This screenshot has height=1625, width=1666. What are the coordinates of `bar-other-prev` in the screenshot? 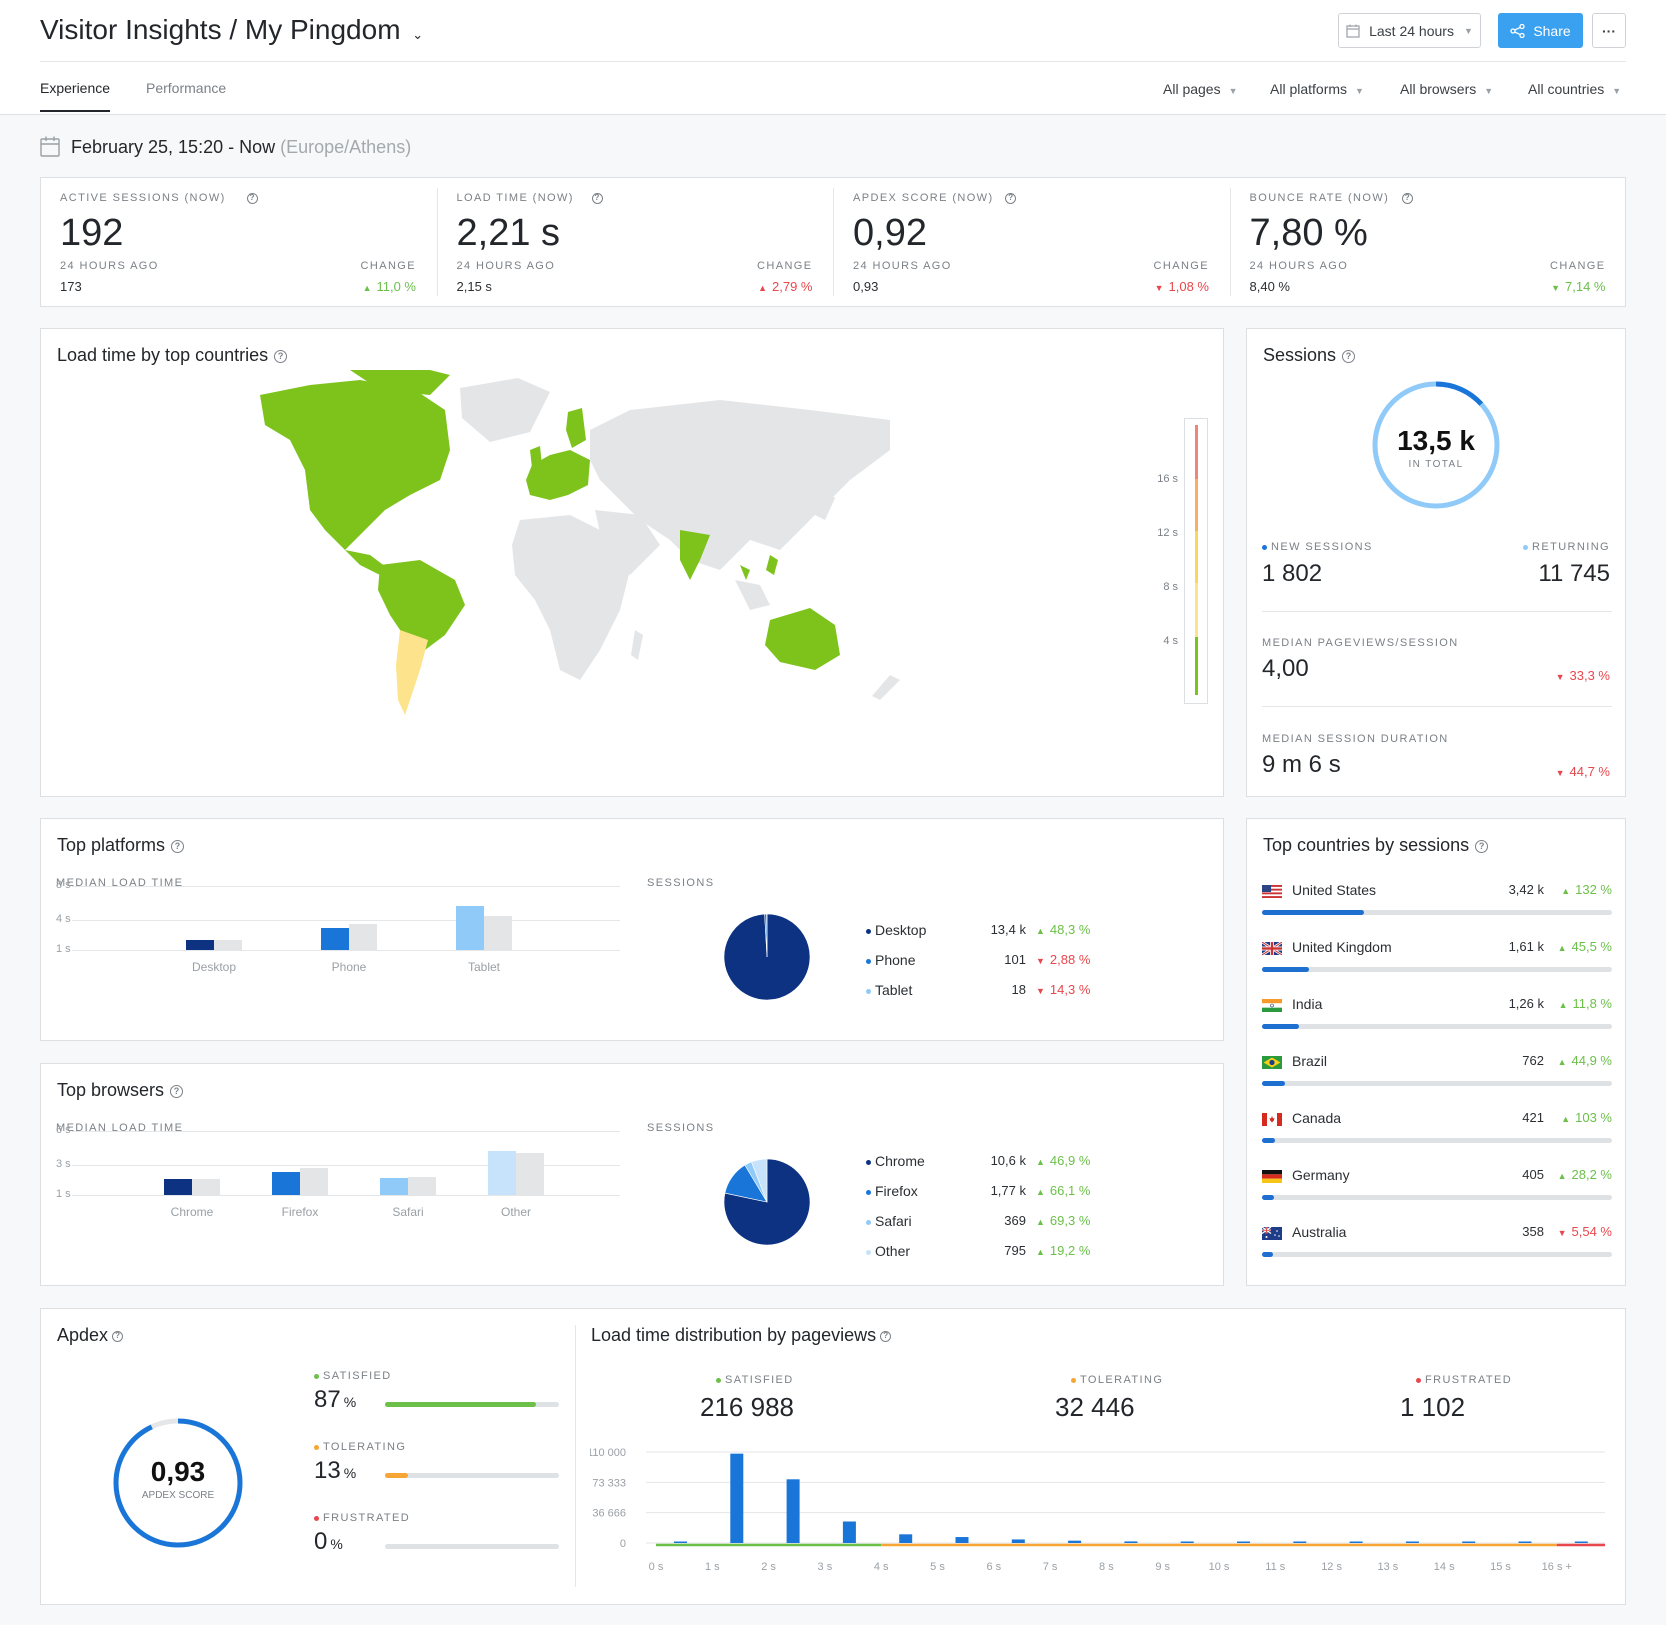 It's located at (530, 1174).